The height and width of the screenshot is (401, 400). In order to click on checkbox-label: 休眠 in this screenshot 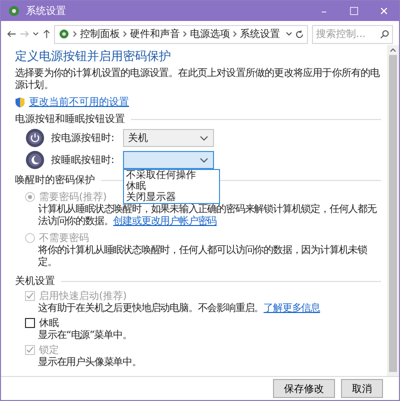, I will do `click(49, 323)`.